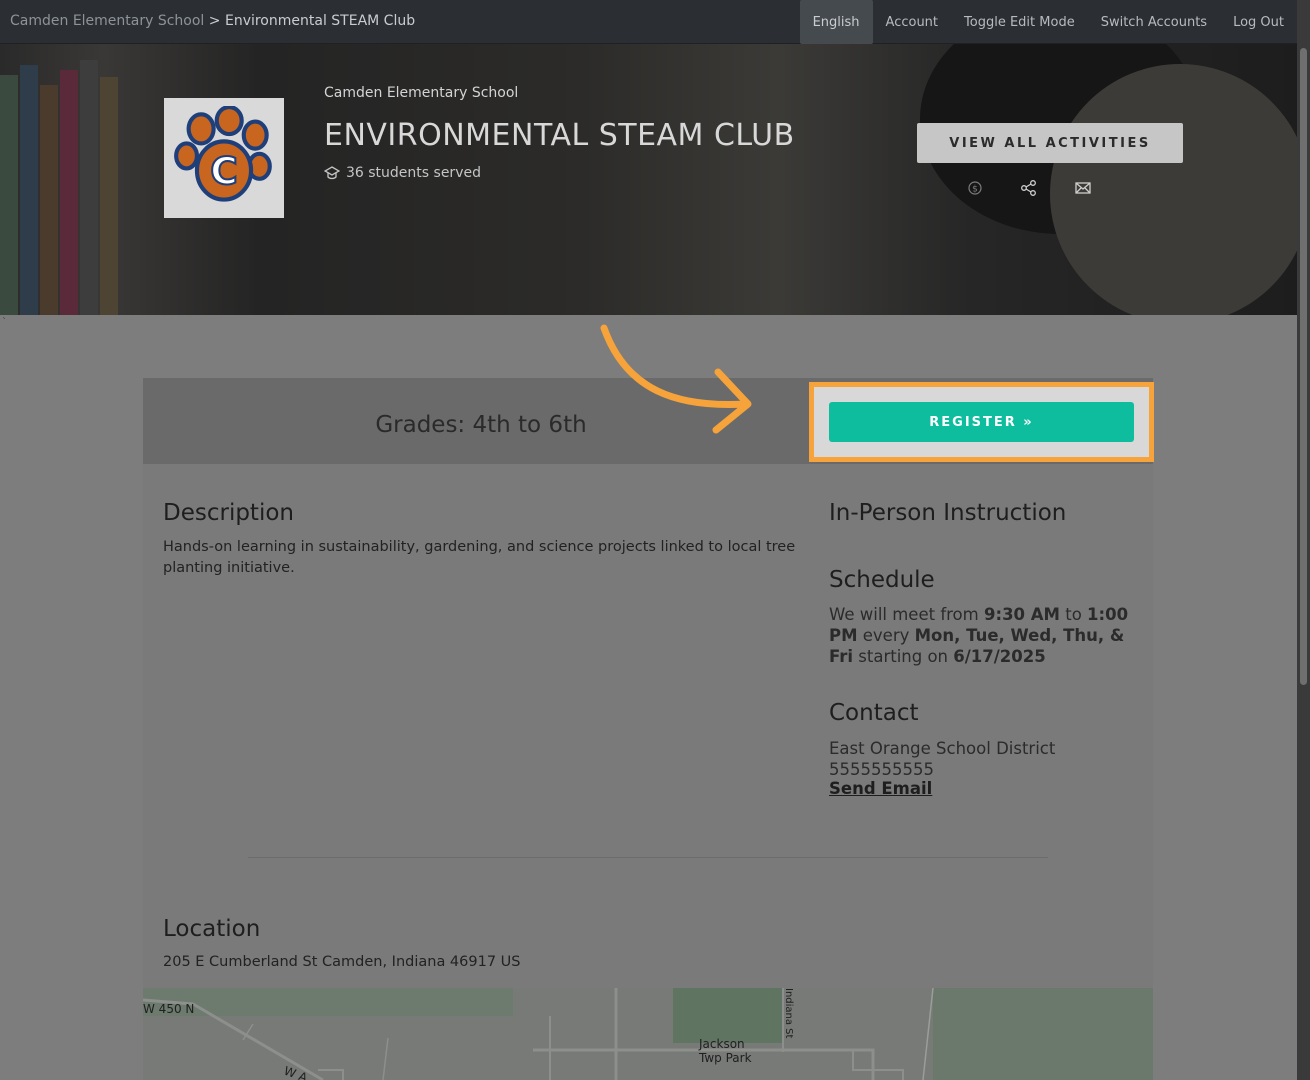 The height and width of the screenshot is (1080, 1310). Describe the element at coordinates (332, 173) in the screenshot. I see `graduation-cap-icon` at that location.